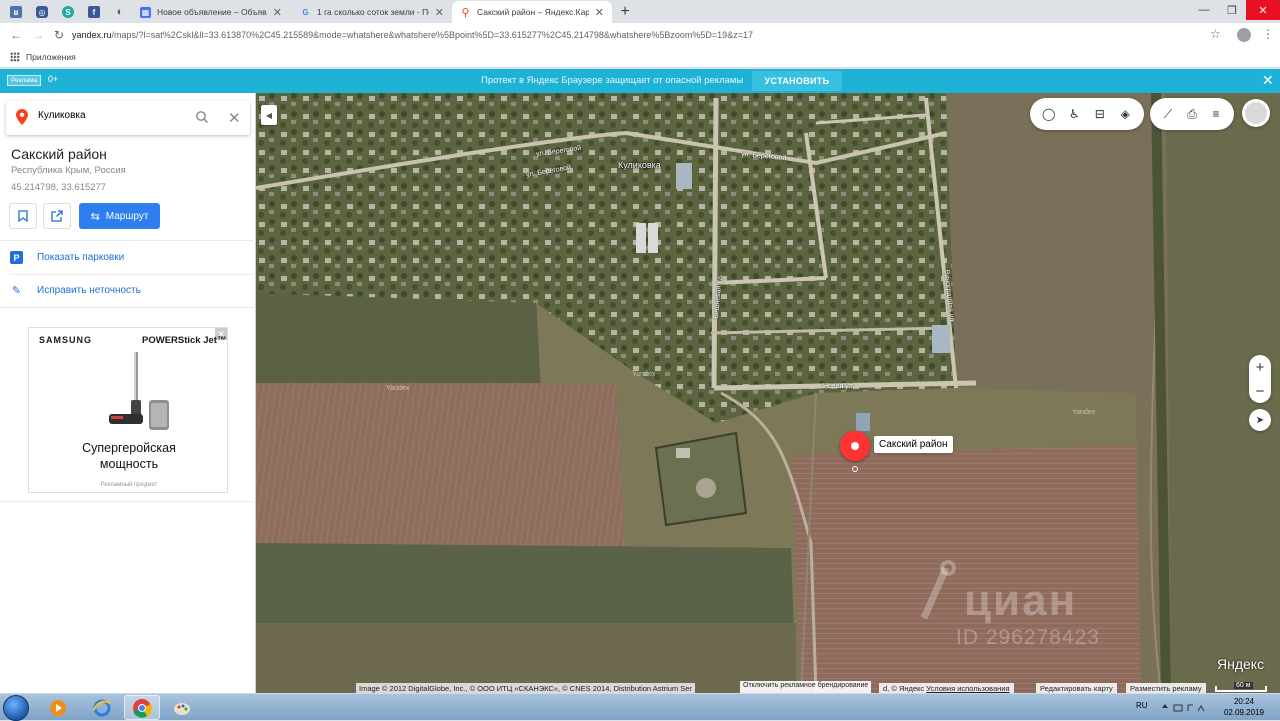 This screenshot has width=1280, height=721. Describe the element at coordinates (1192, 114) in the screenshot. I see `print-icon: ⎙` at that location.